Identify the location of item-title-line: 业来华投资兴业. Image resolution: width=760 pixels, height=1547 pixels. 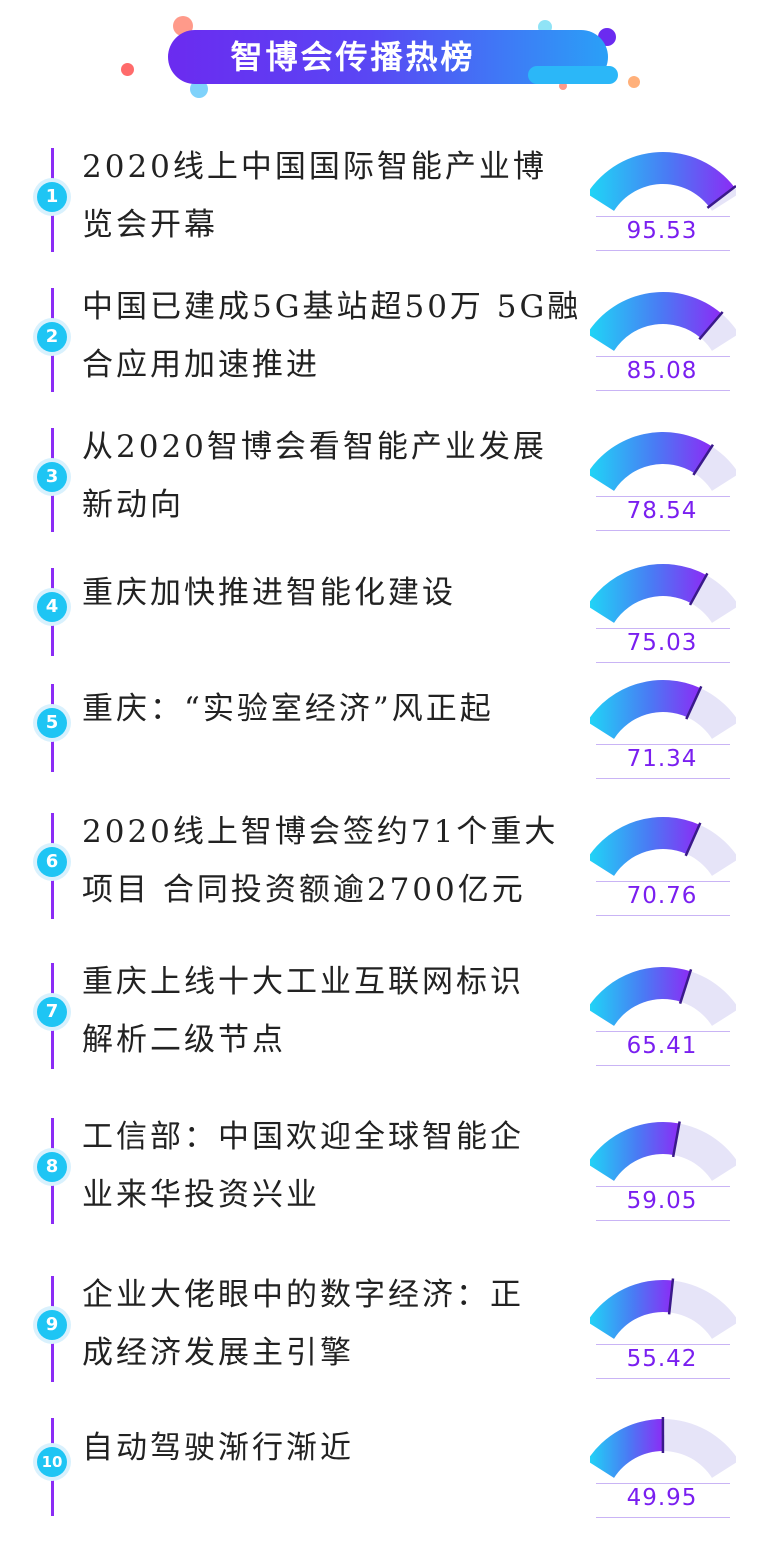
(201, 1195).